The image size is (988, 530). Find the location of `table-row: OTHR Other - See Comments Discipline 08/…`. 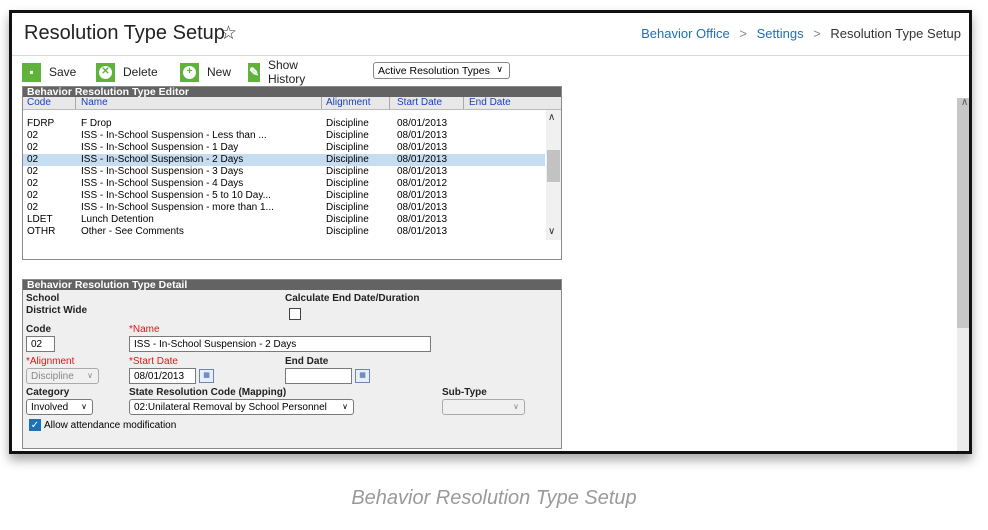

table-row: OTHR Other - See Comments Discipline 08/… is located at coordinates (284, 232).